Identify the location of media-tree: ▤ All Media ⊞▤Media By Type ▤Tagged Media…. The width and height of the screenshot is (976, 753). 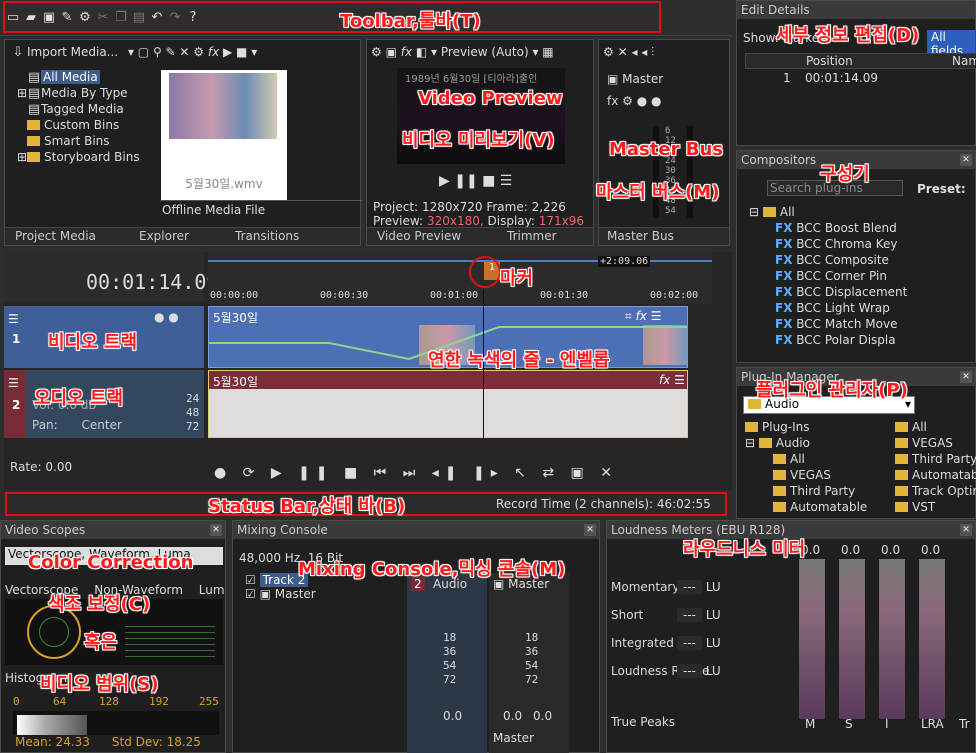
(88, 118).